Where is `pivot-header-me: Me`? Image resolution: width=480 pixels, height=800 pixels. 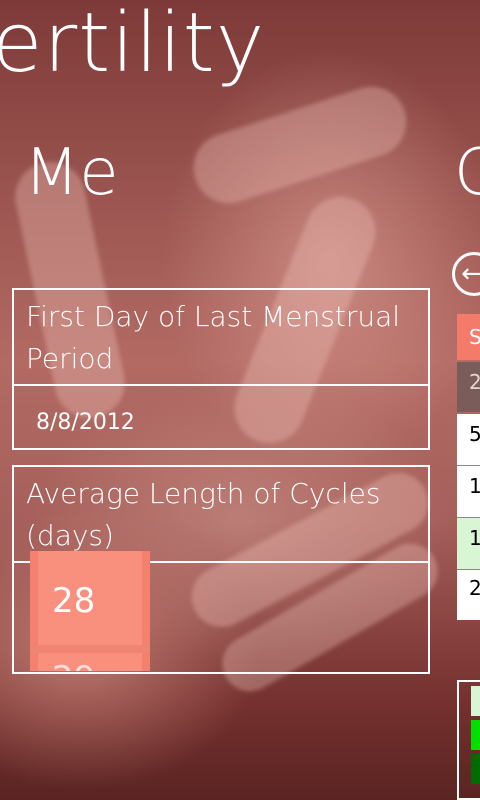 pivot-header-me: Me is located at coordinates (71, 173).